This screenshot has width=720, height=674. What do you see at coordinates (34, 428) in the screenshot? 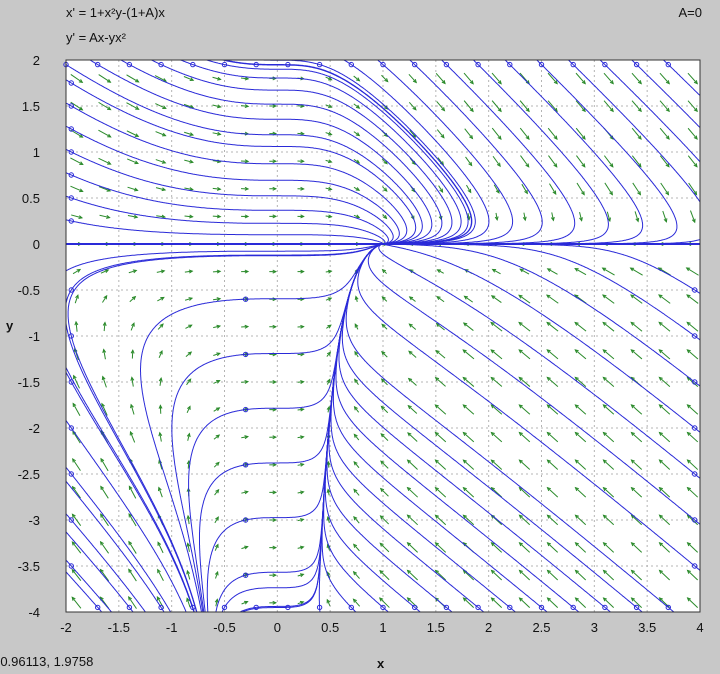
I see `y-tick-label: -2` at bounding box center [34, 428].